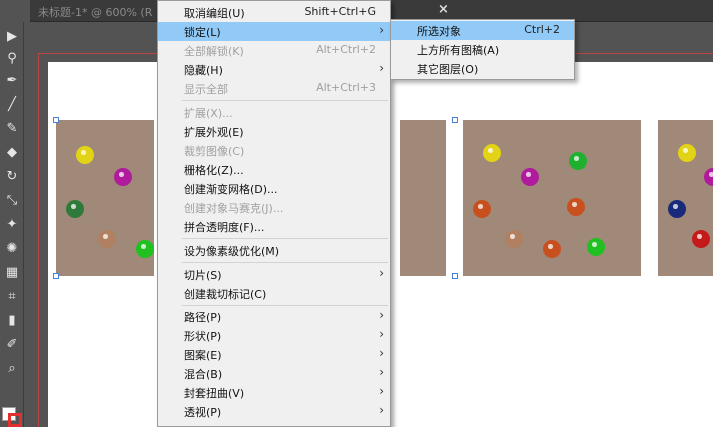 The image size is (713, 427). What do you see at coordinates (274, 354) in the screenshot?
I see `menu-item-pattern: 图案(E) ›` at bounding box center [274, 354].